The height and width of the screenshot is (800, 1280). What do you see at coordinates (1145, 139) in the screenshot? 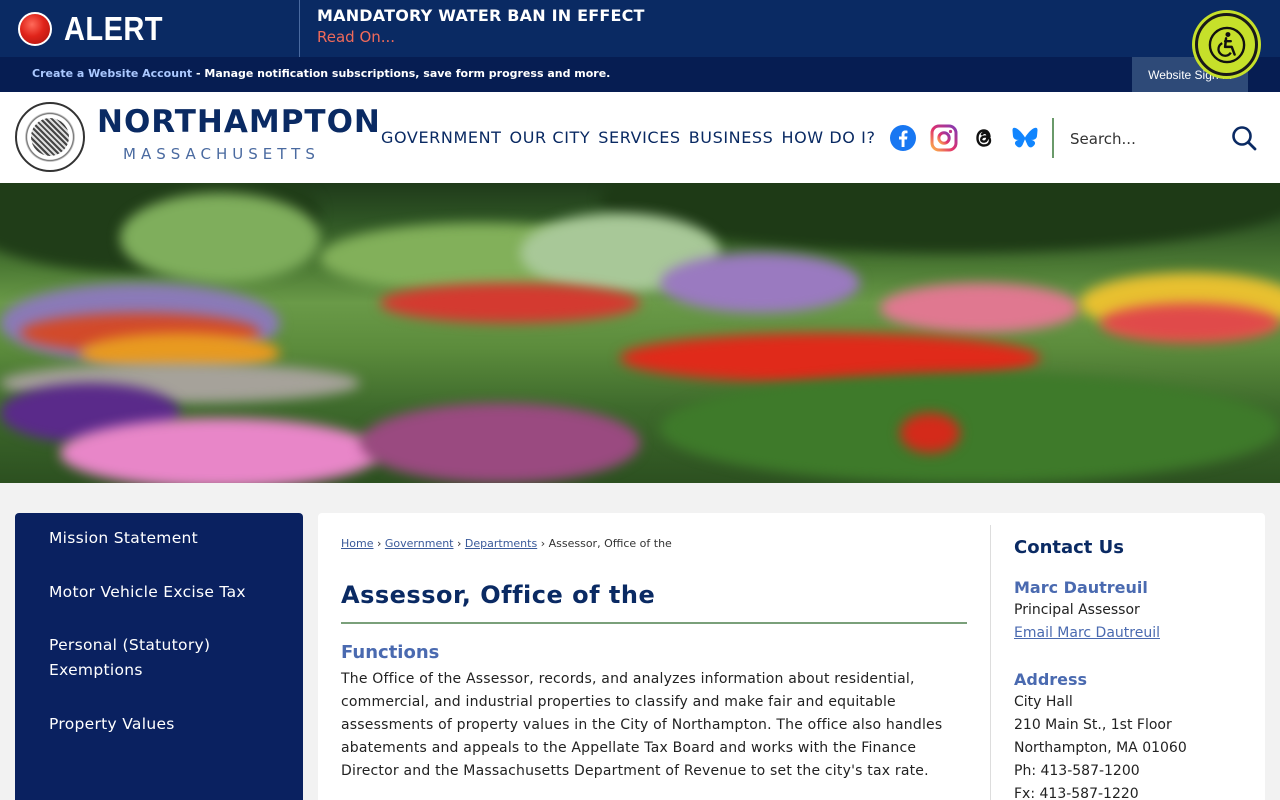
I see `search-input` at bounding box center [1145, 139].